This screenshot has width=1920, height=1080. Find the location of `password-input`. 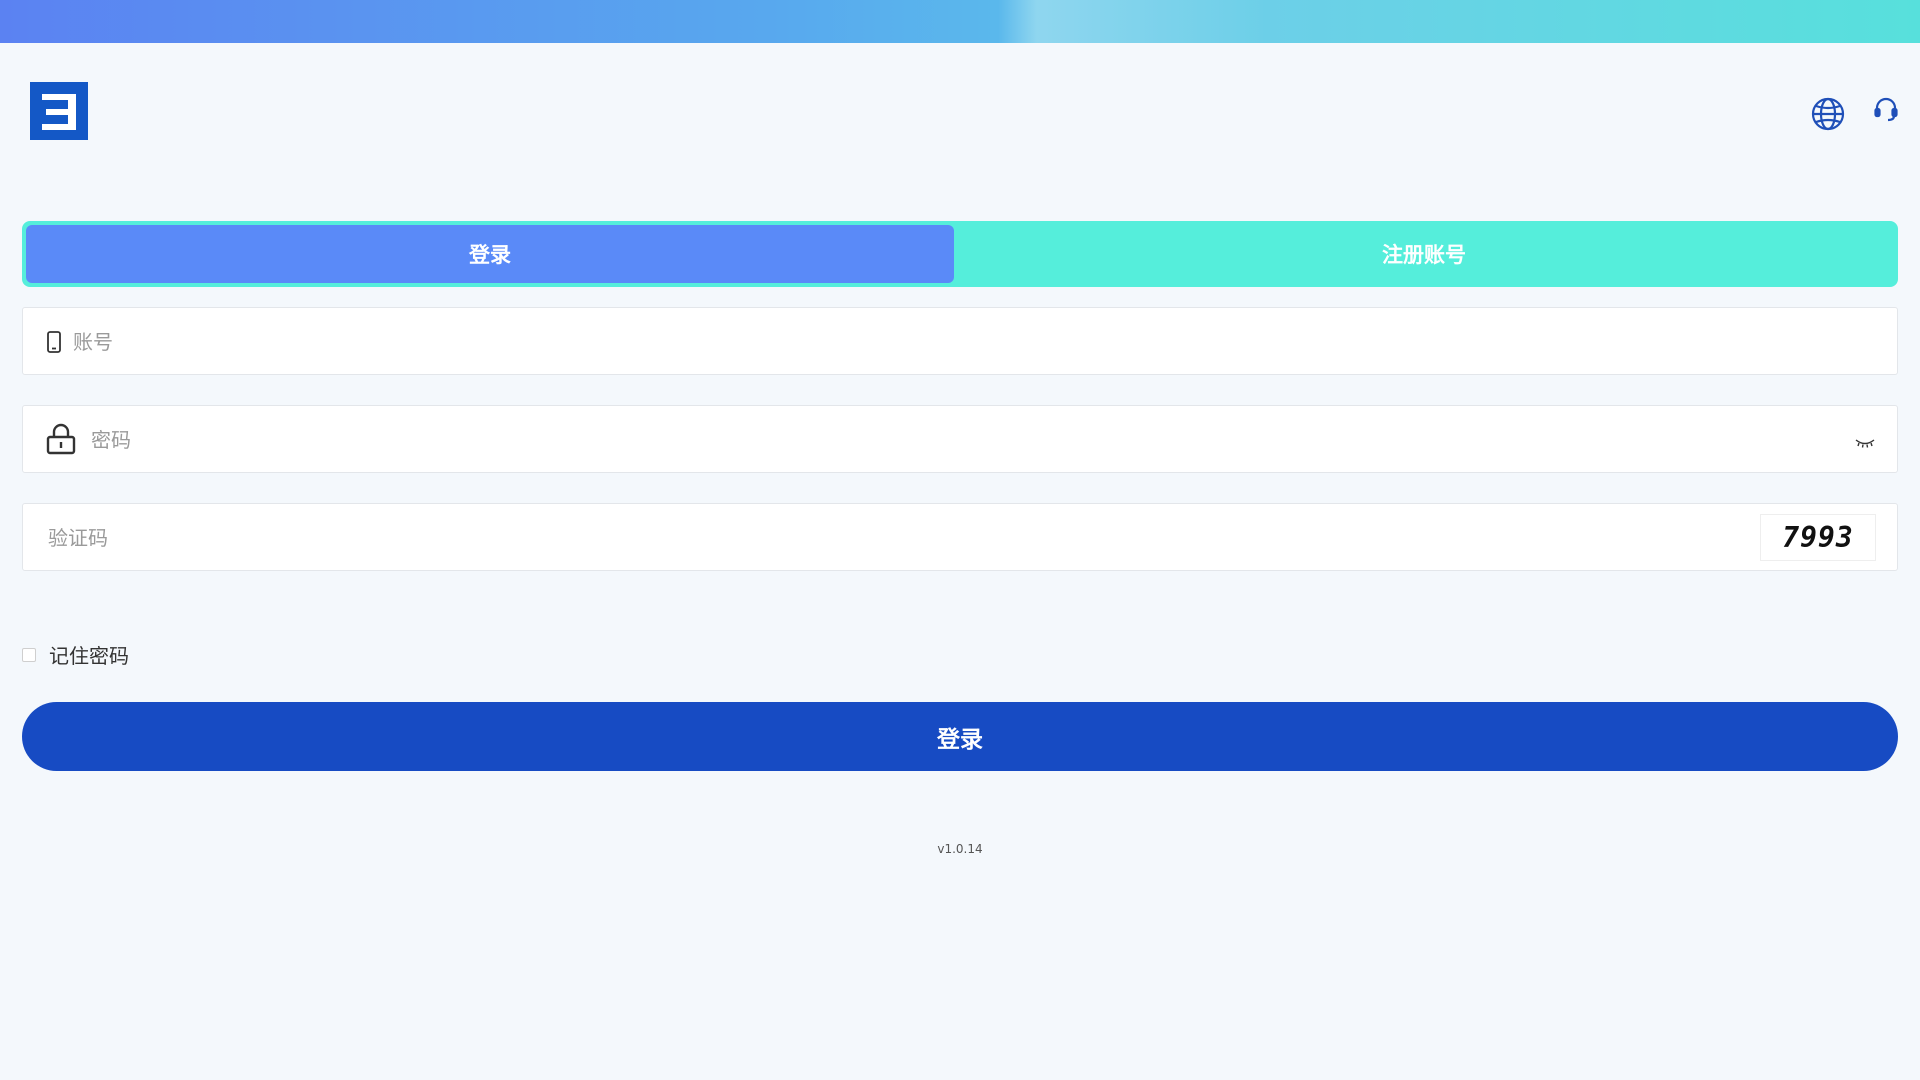

password-input is located at coordinates (961, 440).